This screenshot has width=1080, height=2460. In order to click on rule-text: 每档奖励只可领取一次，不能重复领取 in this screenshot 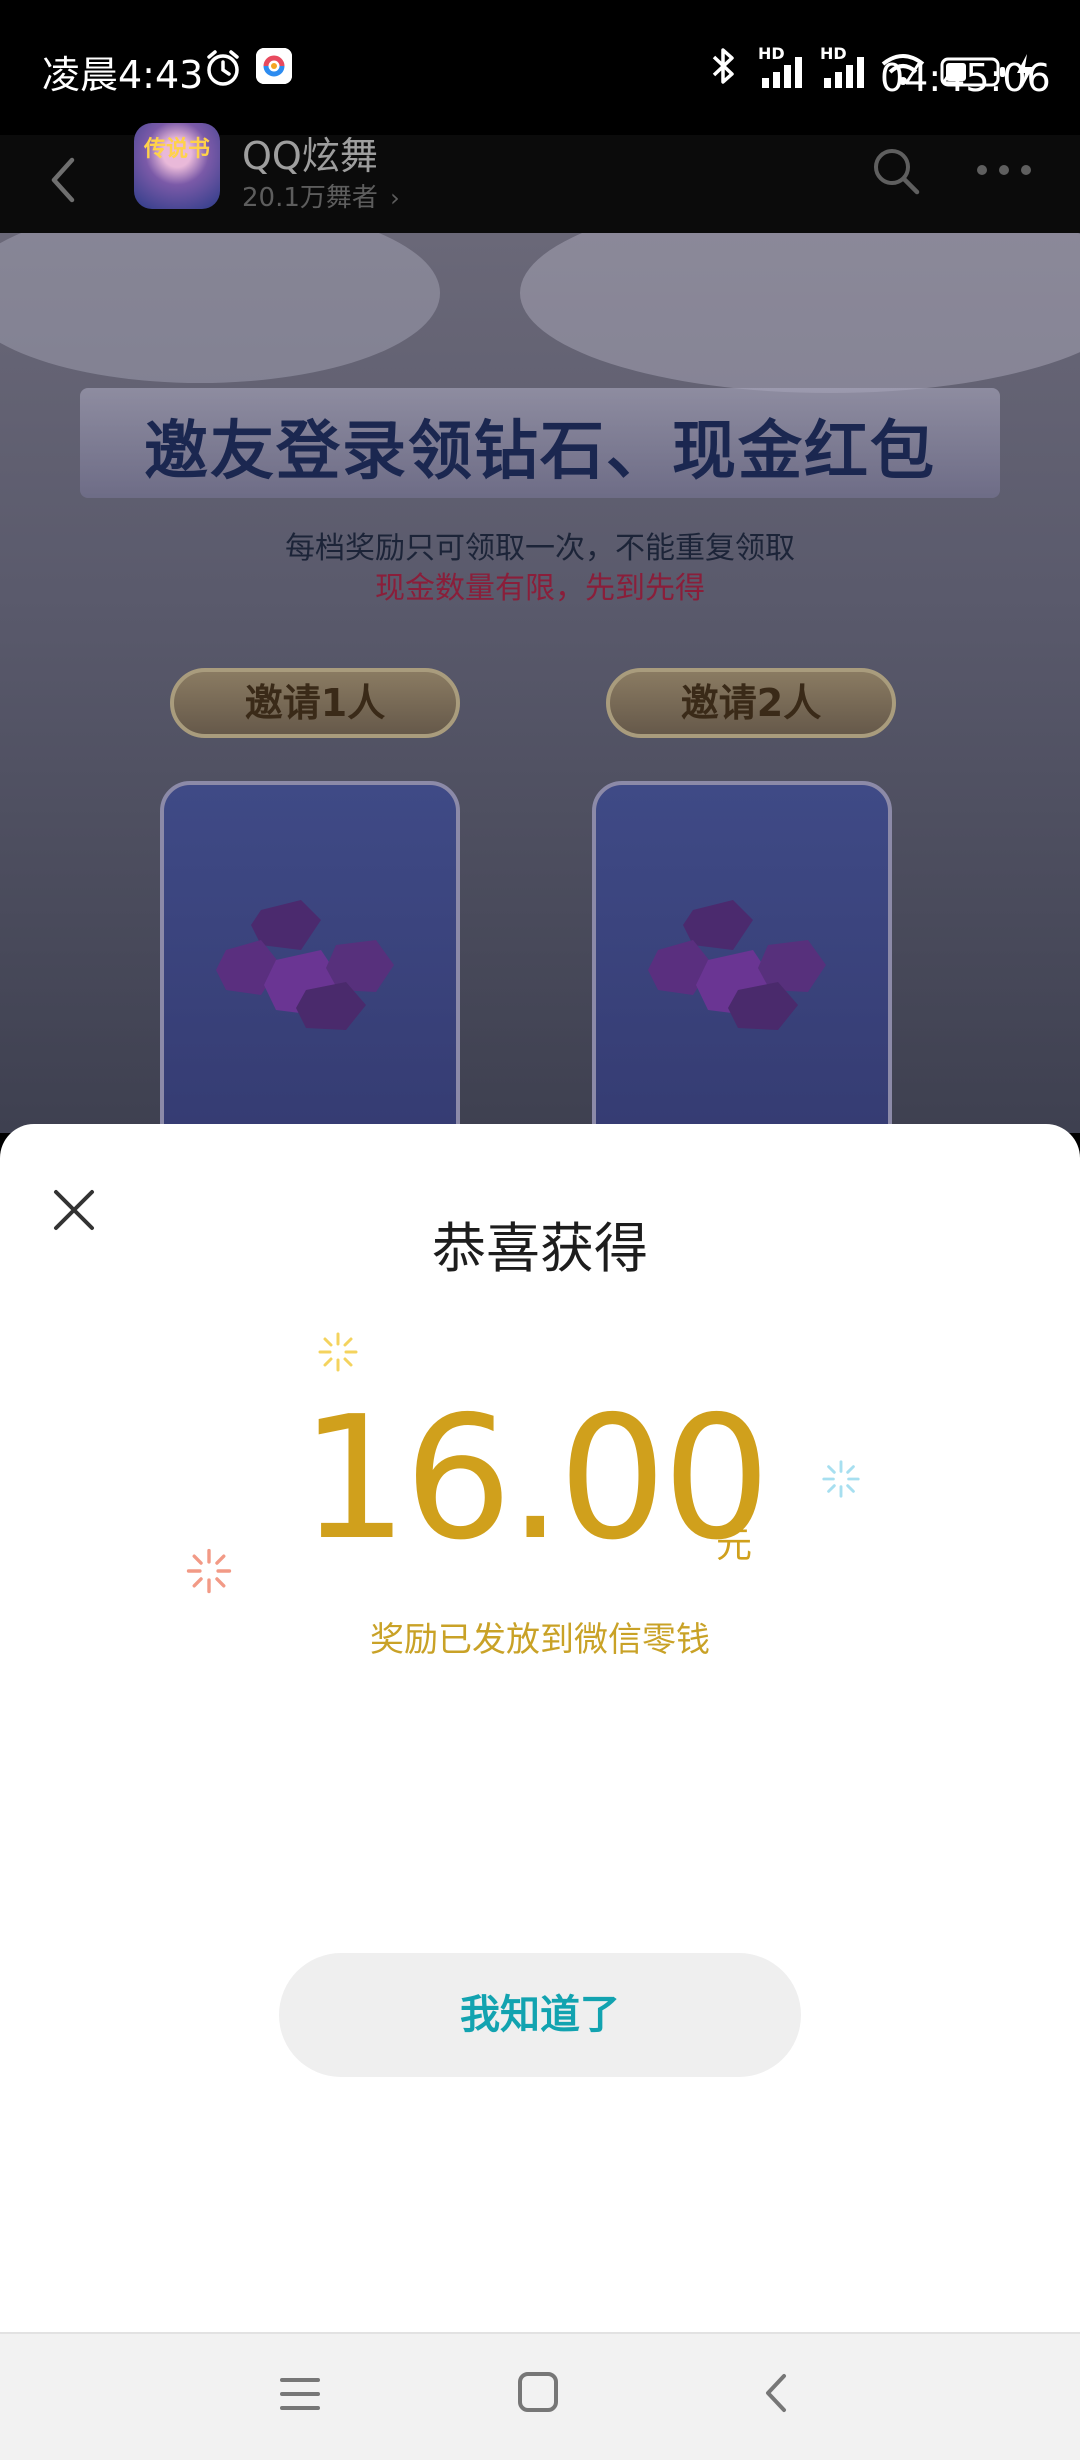, I will do `click(540, 548)`.